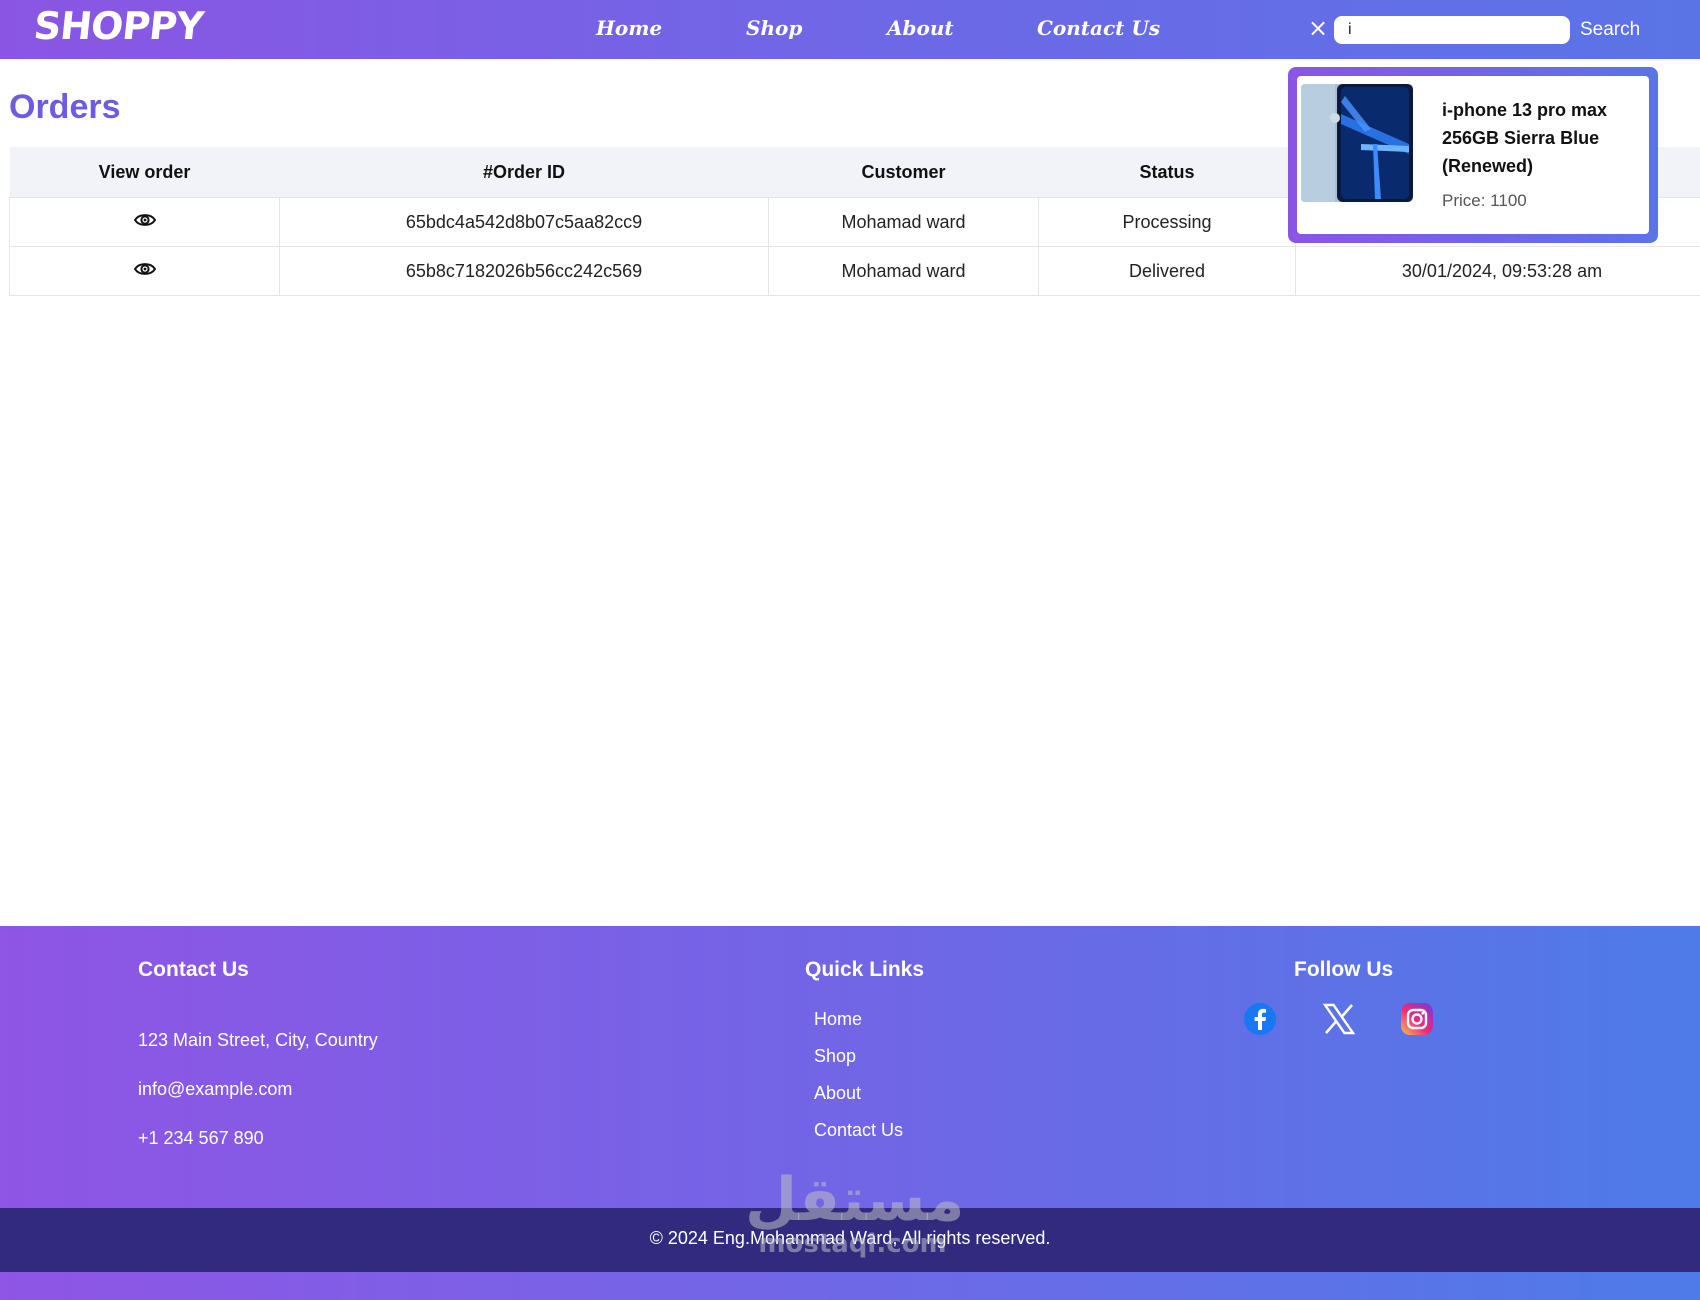 Image resolution: width=1700 pixels, height=1300 pixels. What do you see at coordinates (1452, 30) in the screenshot?
I see `search-input` at bounding box center [1452, 30].